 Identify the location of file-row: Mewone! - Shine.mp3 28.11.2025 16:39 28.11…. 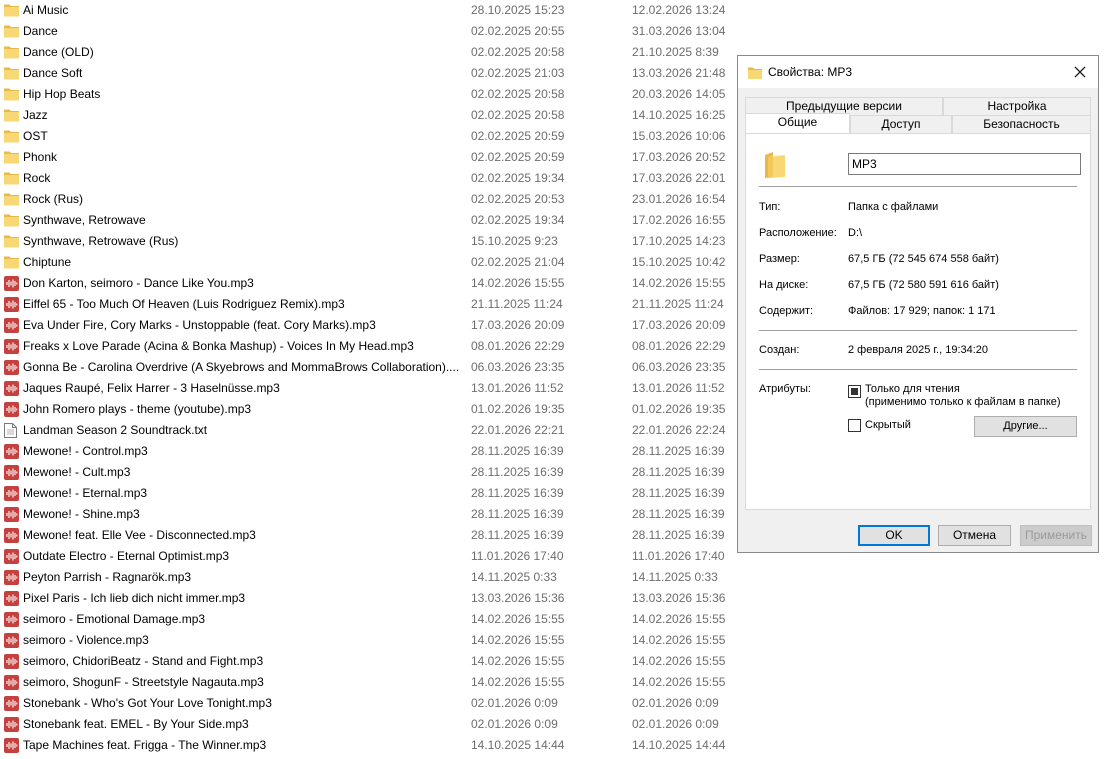
(367, 514).